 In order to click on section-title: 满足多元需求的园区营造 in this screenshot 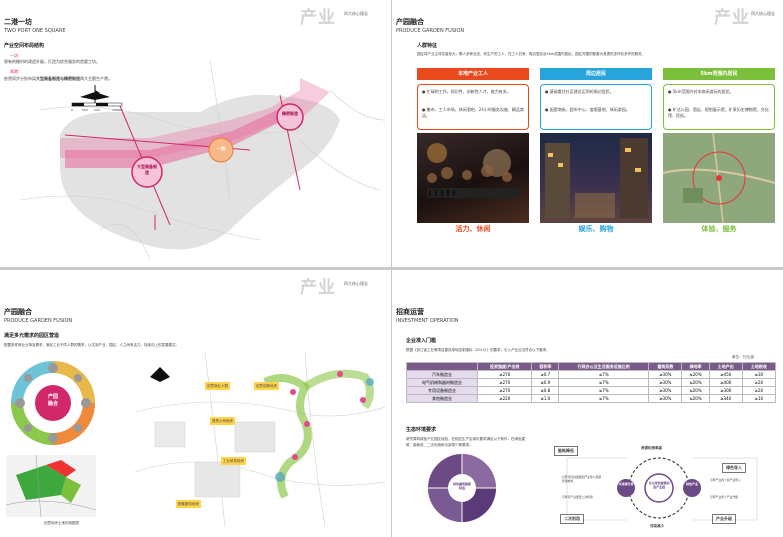, I will do `click(32, 336)`.